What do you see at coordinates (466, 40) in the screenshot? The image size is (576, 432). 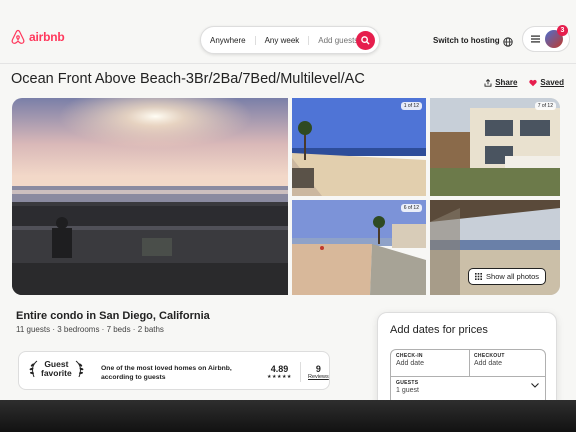 I see `switch-to-hosting-link: Switch to hosting` at bounding box center [466, 40].